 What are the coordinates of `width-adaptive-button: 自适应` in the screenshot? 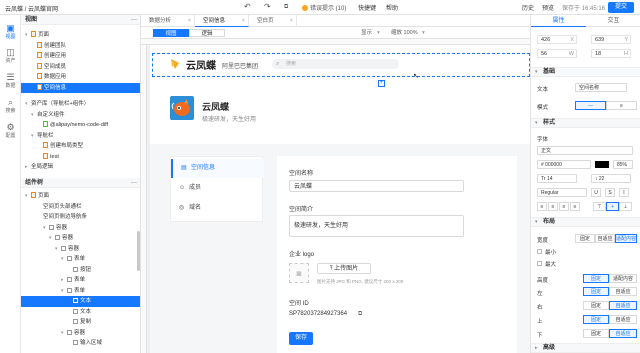 It's located at (605, 238).